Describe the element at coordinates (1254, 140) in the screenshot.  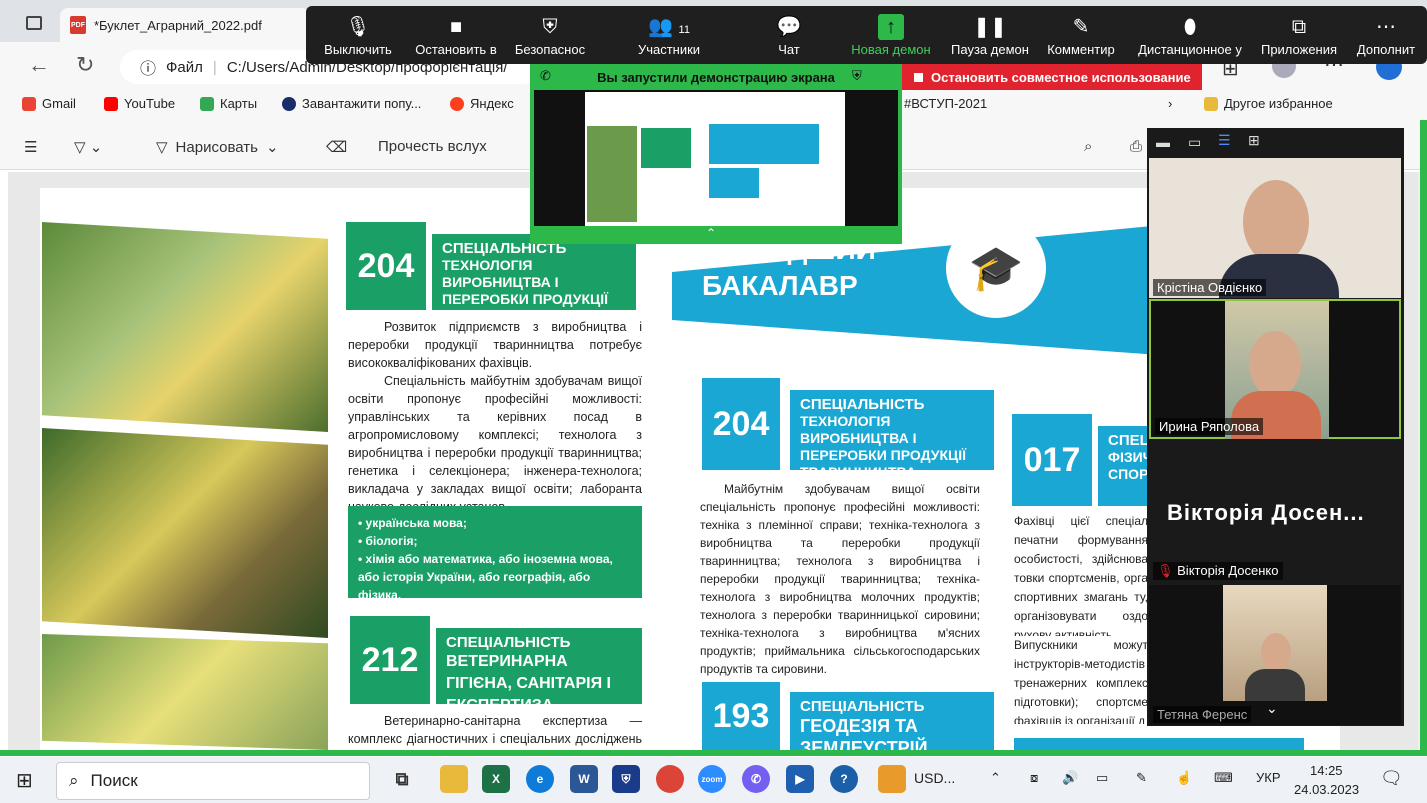
I see `gallery-view-icon: ⊞` at that location.